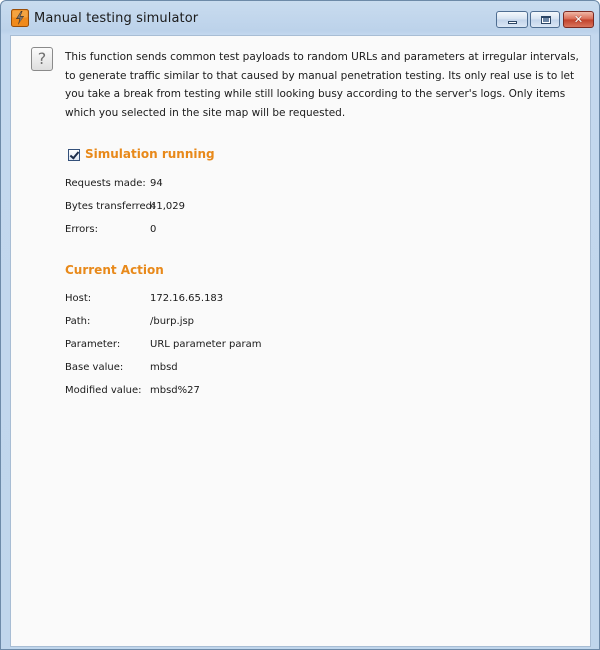  What do you see at coordinates (156, 183) in the screenshot?
I see `stat-value: 94` at bounding box center [156, 183].